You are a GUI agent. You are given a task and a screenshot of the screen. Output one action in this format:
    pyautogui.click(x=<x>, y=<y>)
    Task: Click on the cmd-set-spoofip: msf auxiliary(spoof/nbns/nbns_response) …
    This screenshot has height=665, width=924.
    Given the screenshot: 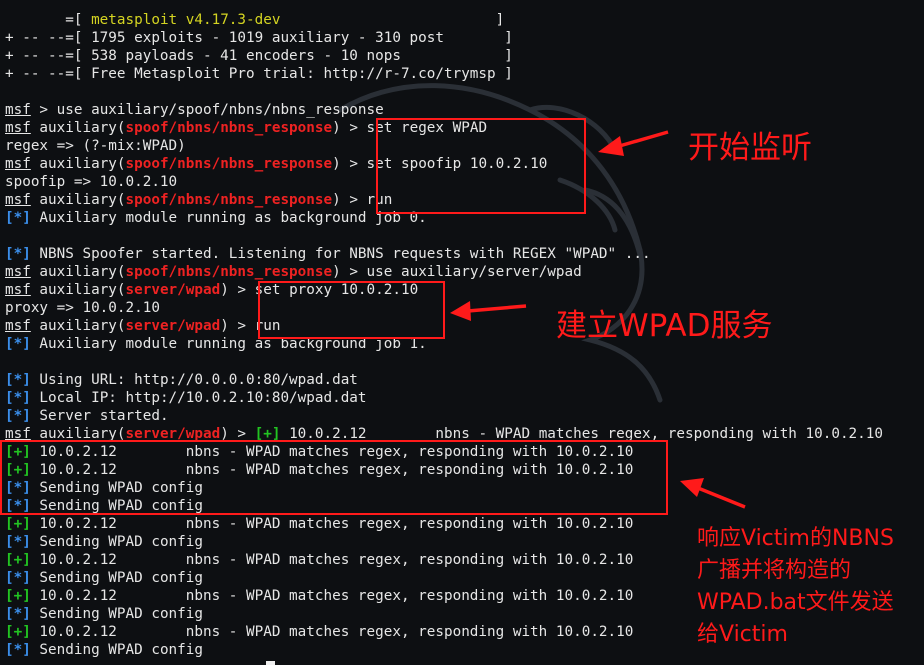 What is the action you would take?
    pyautogui.click(x=276, y=164)
    